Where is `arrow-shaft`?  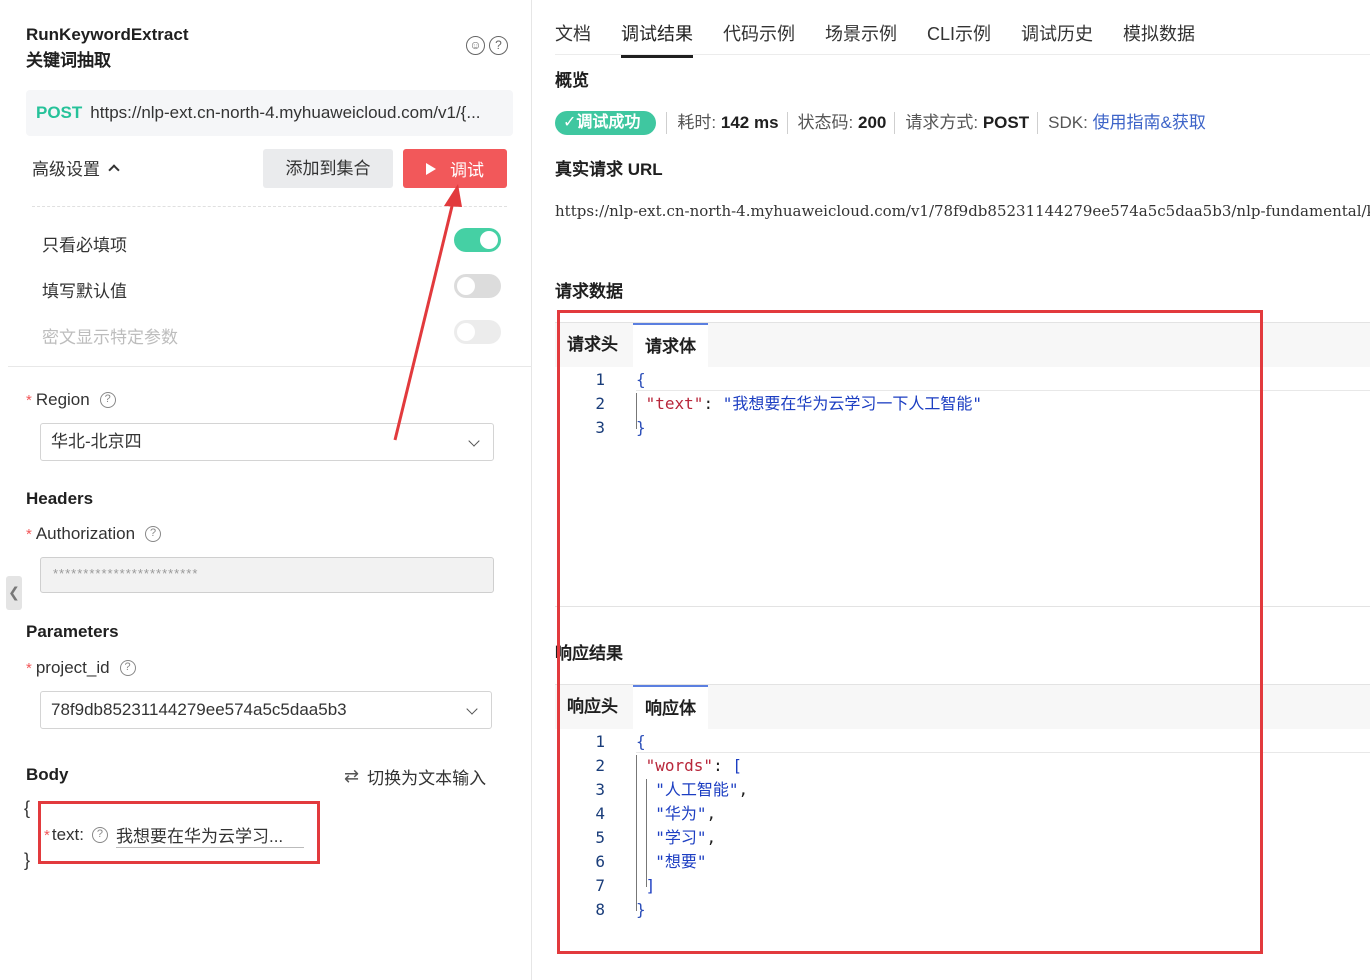 arrow-shaft is located at coordinates (424, 319).